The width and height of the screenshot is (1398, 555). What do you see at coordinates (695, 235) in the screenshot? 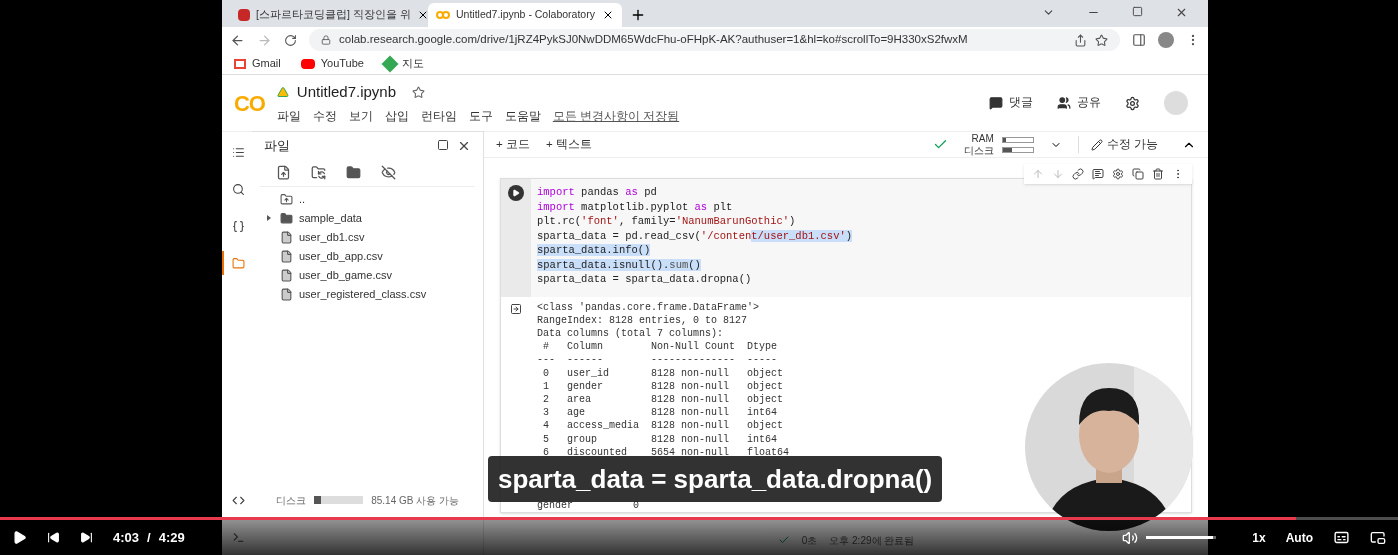
I see `code-line: sparta_data = pd.read_csv('/content/user_db1.csv')` at bounding box center [695, 235].